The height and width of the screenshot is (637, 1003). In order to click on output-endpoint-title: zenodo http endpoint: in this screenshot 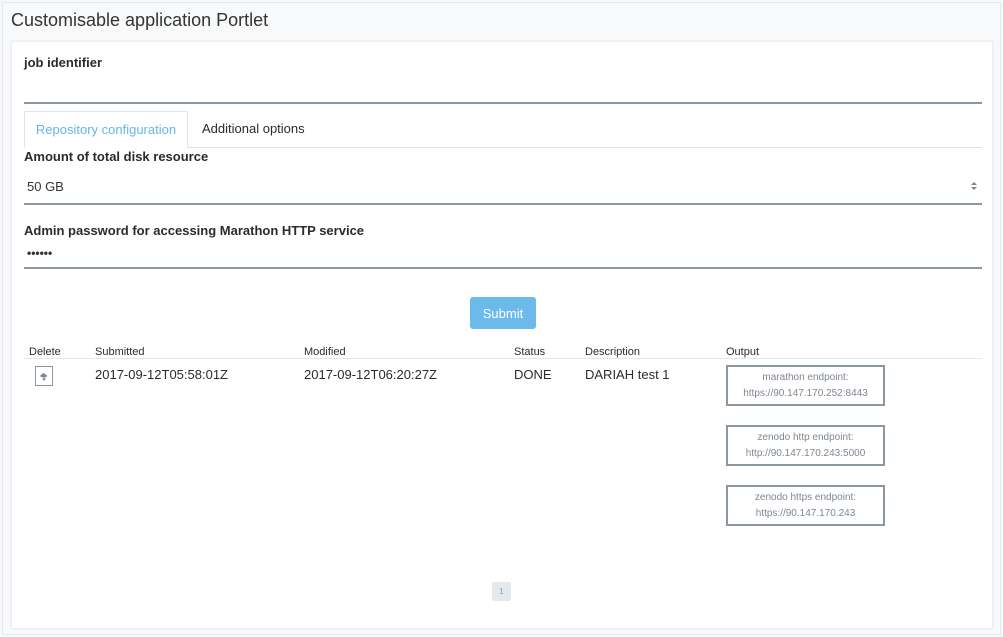, I will do `click(805, 437)`.